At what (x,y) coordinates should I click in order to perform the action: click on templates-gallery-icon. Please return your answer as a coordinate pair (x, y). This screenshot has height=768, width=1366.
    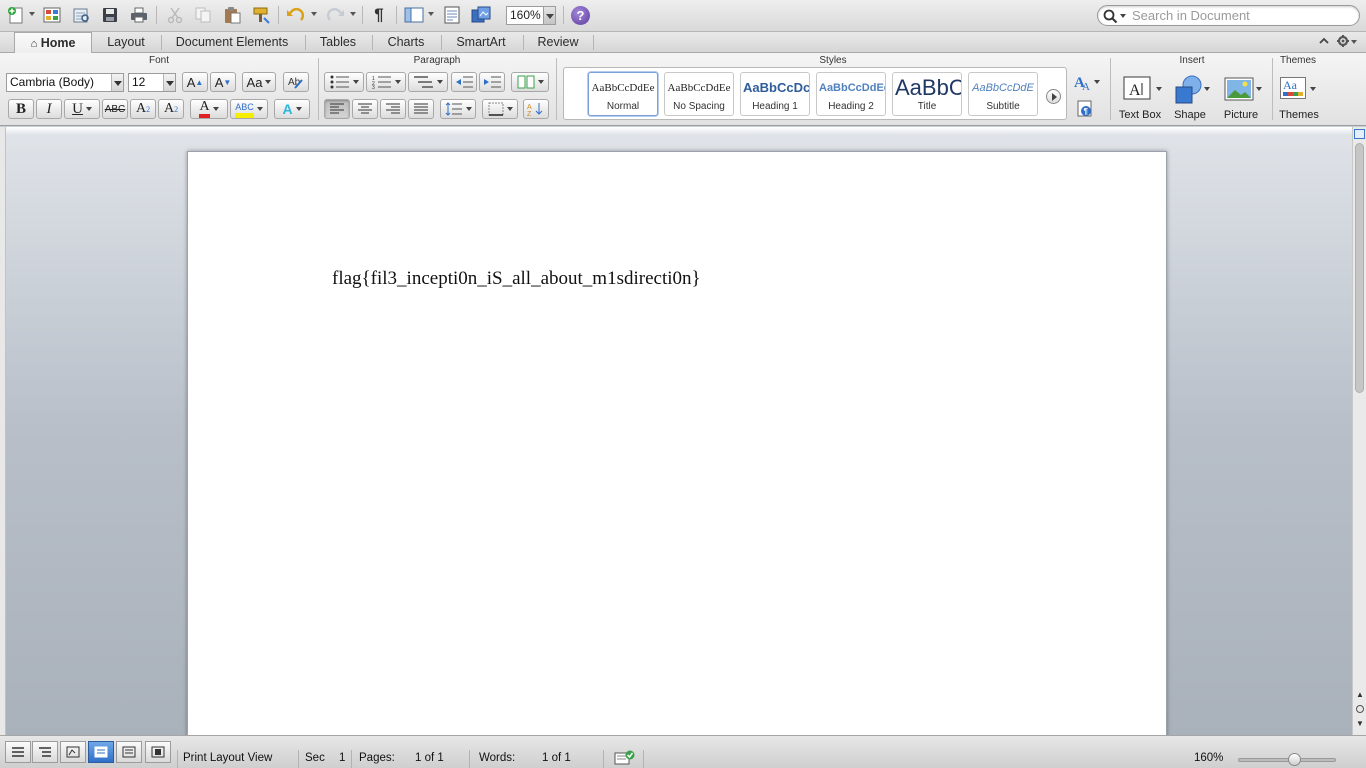
    Looking at the image, I should click on (52, 15).